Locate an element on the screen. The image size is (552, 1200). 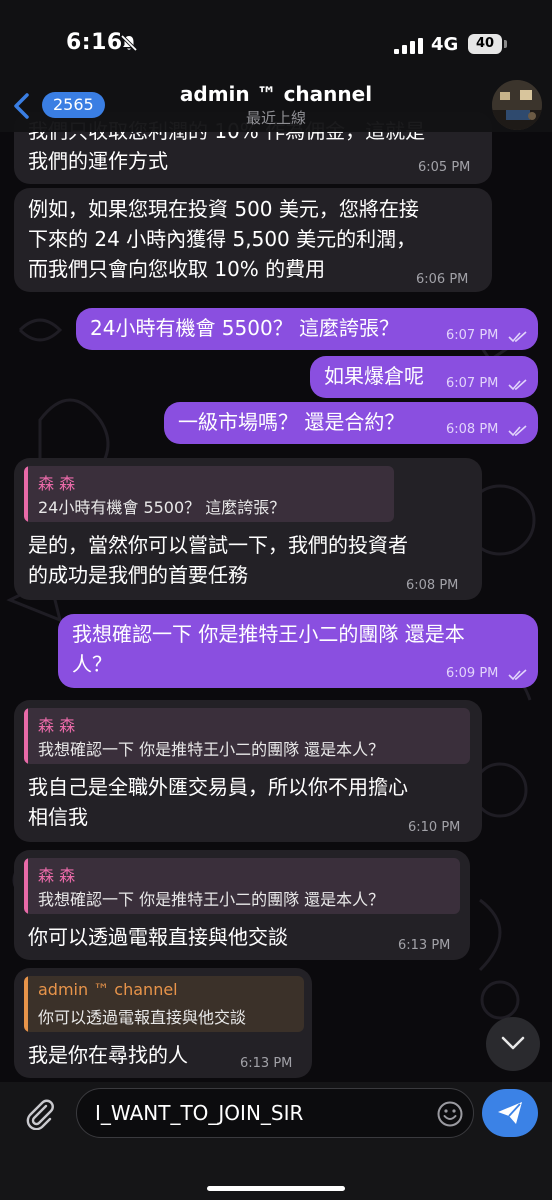
message-time: 6:05 PM is located at coordinates (444, 167).